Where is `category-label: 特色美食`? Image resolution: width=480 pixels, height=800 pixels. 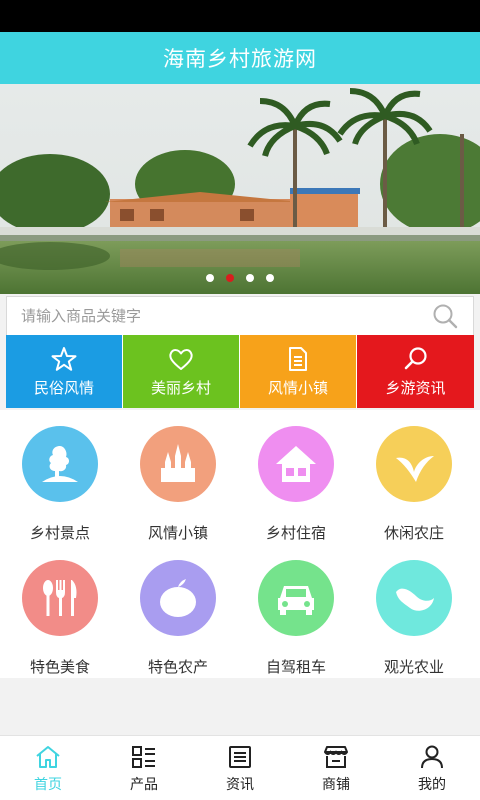 category-label: 特色美食 is located at coordinates (59, 667).